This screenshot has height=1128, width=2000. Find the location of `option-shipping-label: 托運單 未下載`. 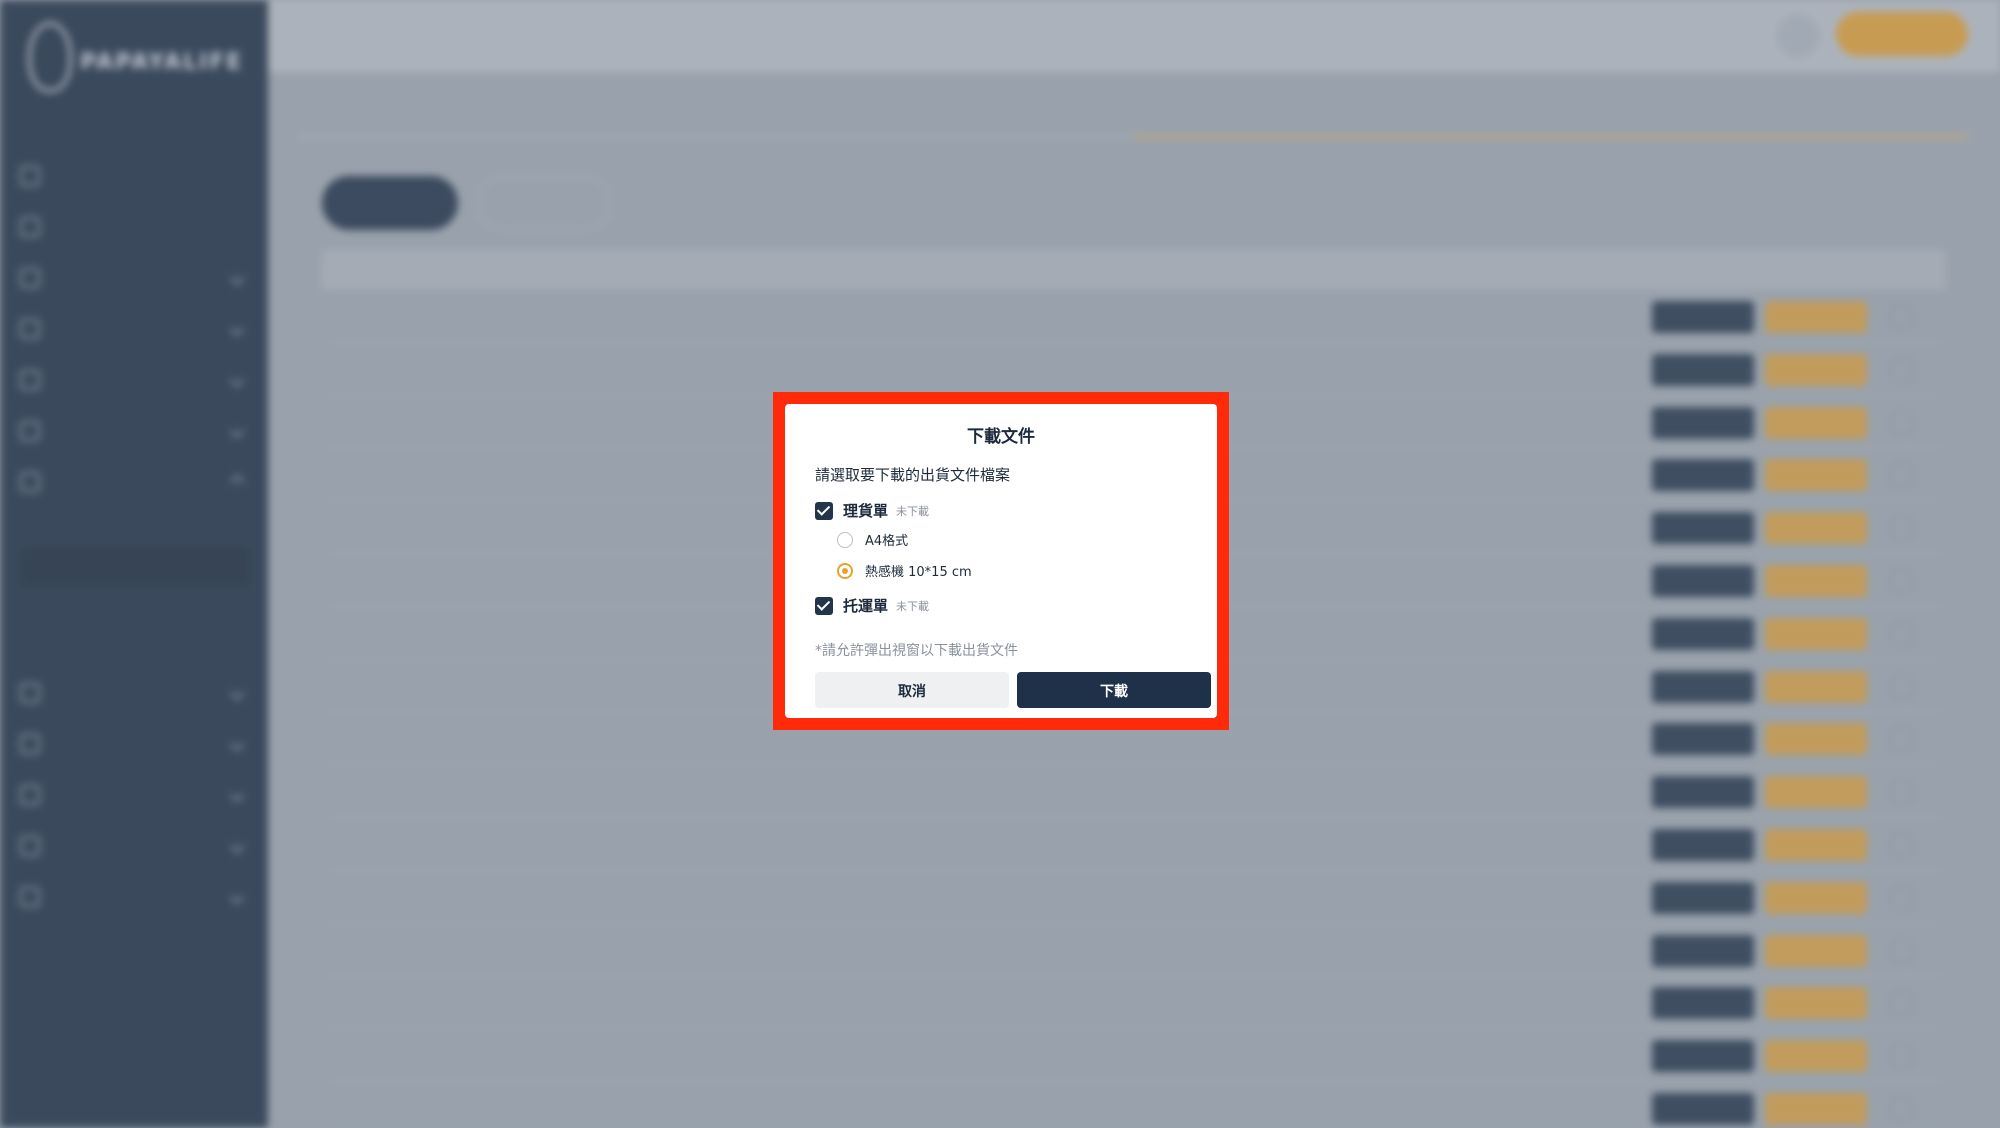

option-shipping-label: 托運單 未下載 is located at coordinates (872, 605).